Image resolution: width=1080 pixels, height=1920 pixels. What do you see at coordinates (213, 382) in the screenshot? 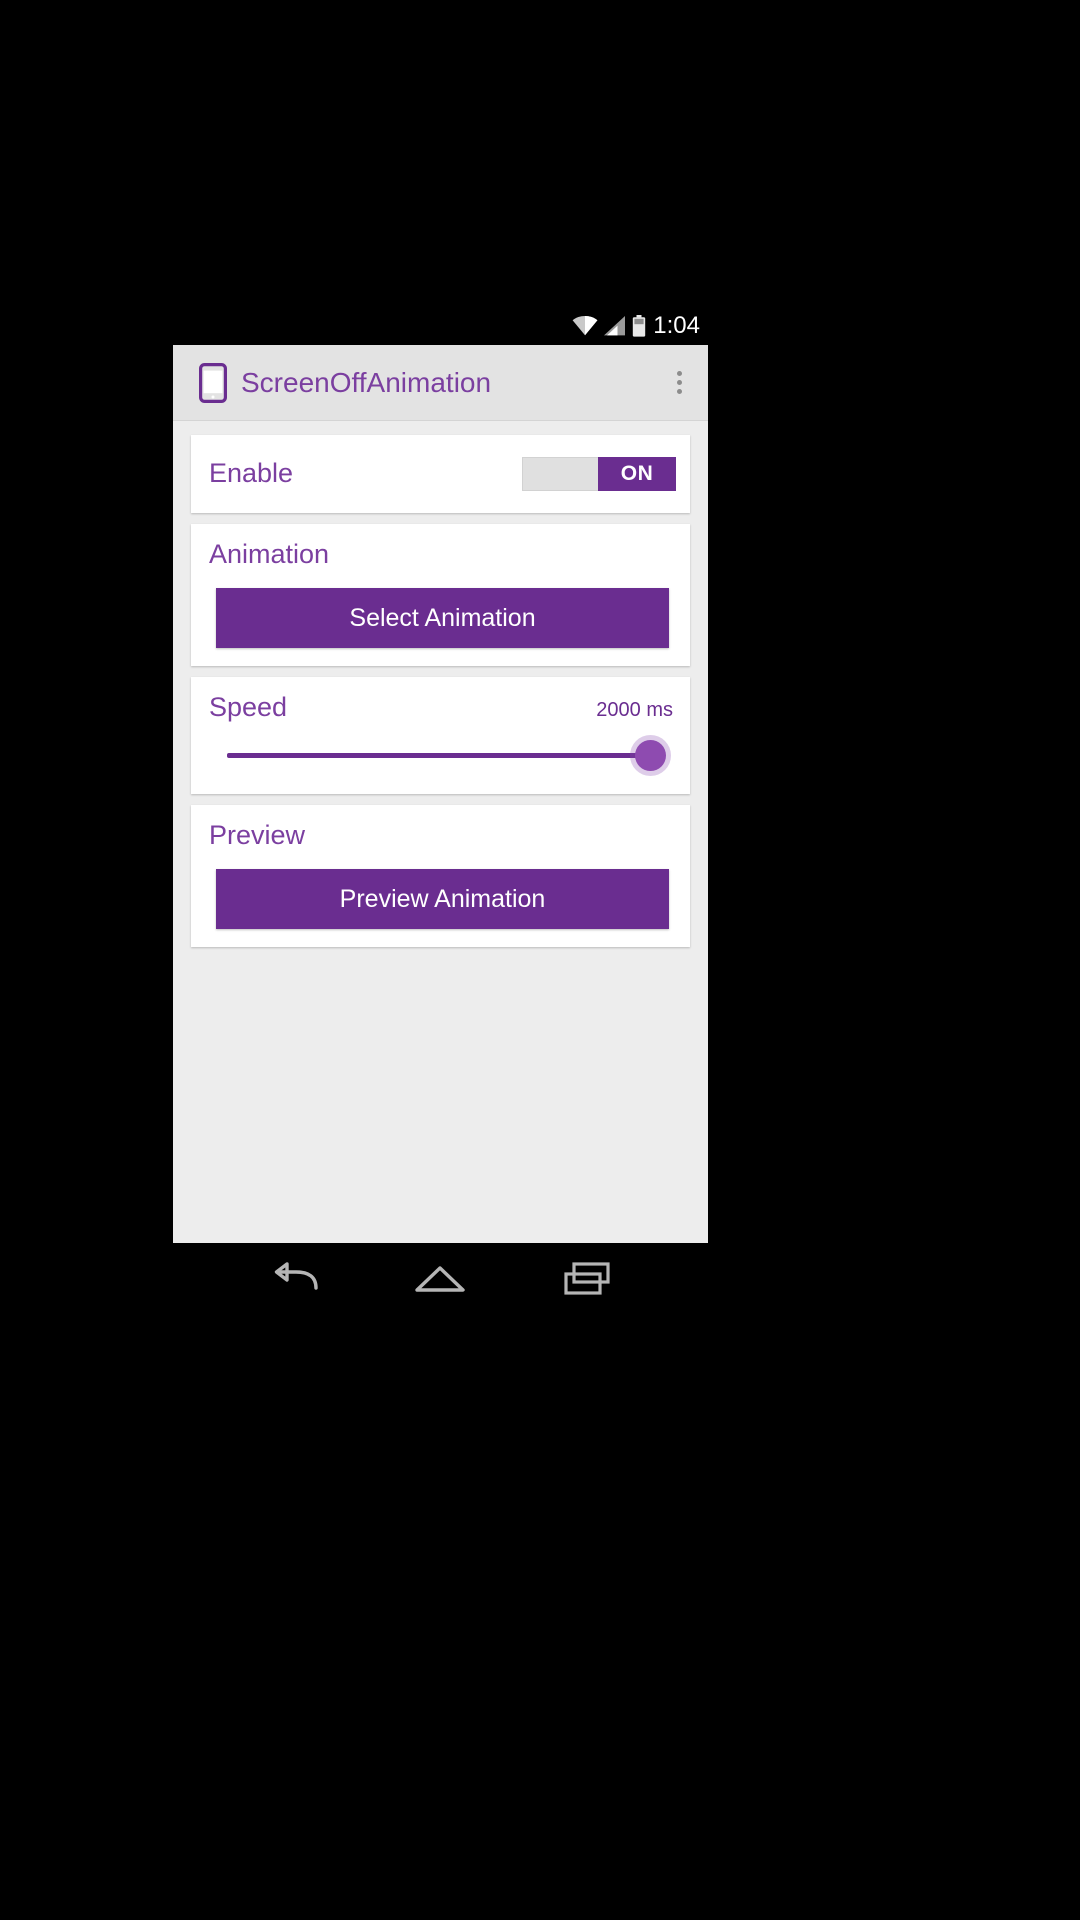
I see `phone-icon` at bounding box center [213, 382].